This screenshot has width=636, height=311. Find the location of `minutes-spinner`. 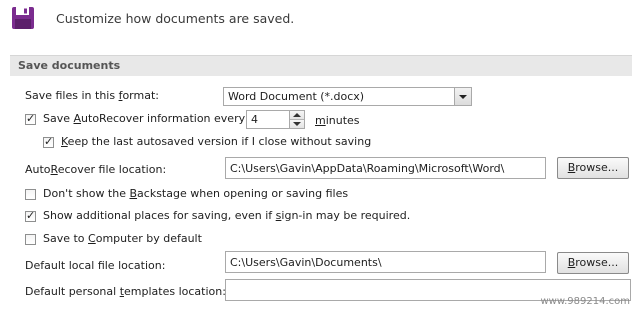

minutes-spinner is located at coordinates (296, 119).